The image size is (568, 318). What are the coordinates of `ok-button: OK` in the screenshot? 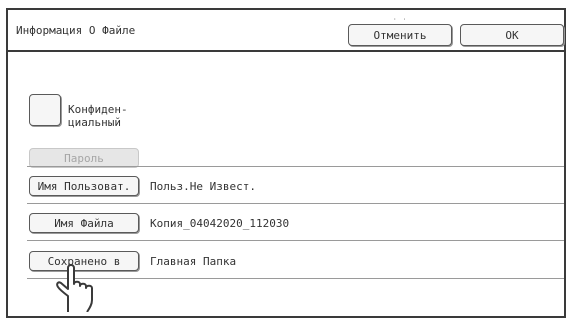 It's located at (512, 35).